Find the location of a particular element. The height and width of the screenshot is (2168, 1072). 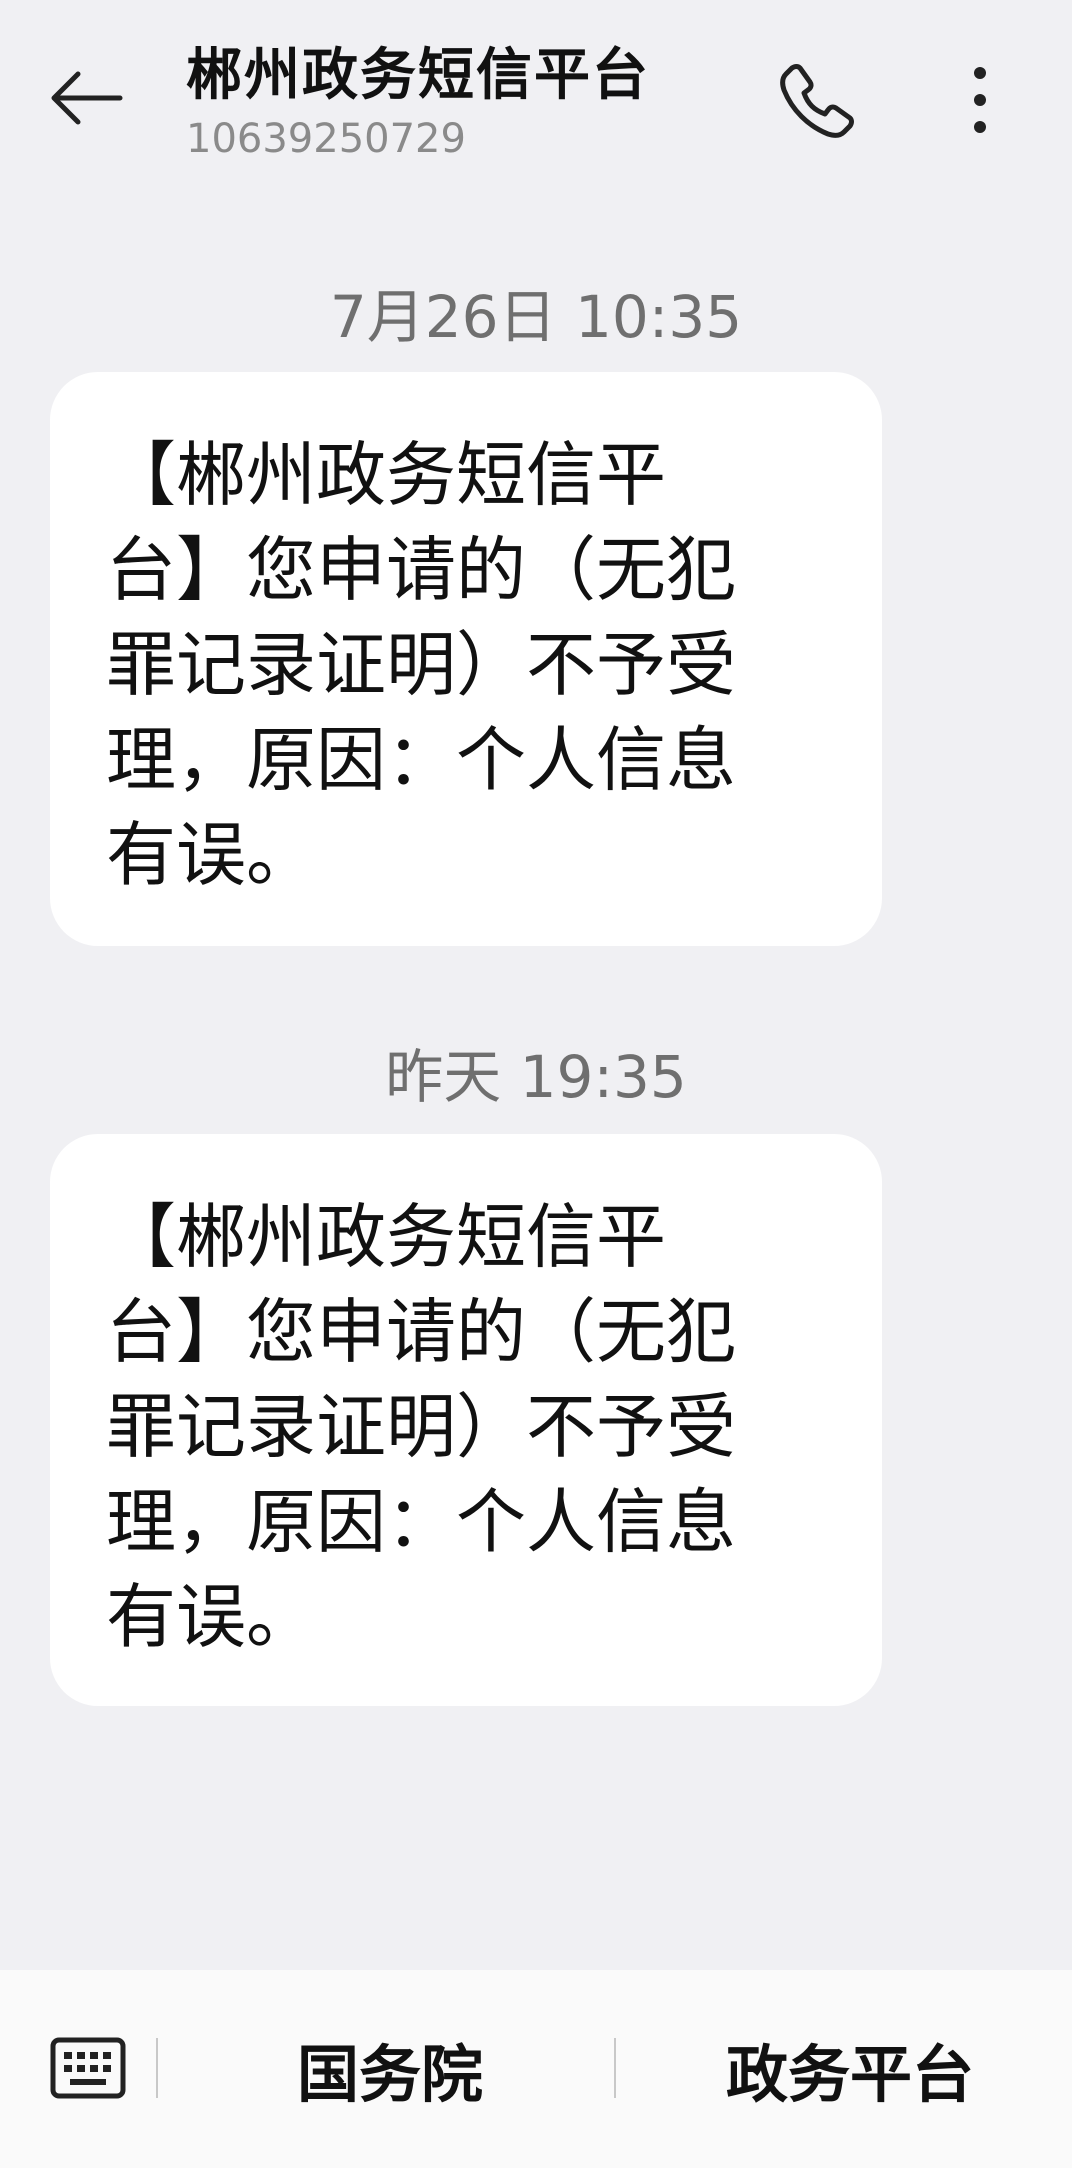

call-button is located at coordinates (818, 100).